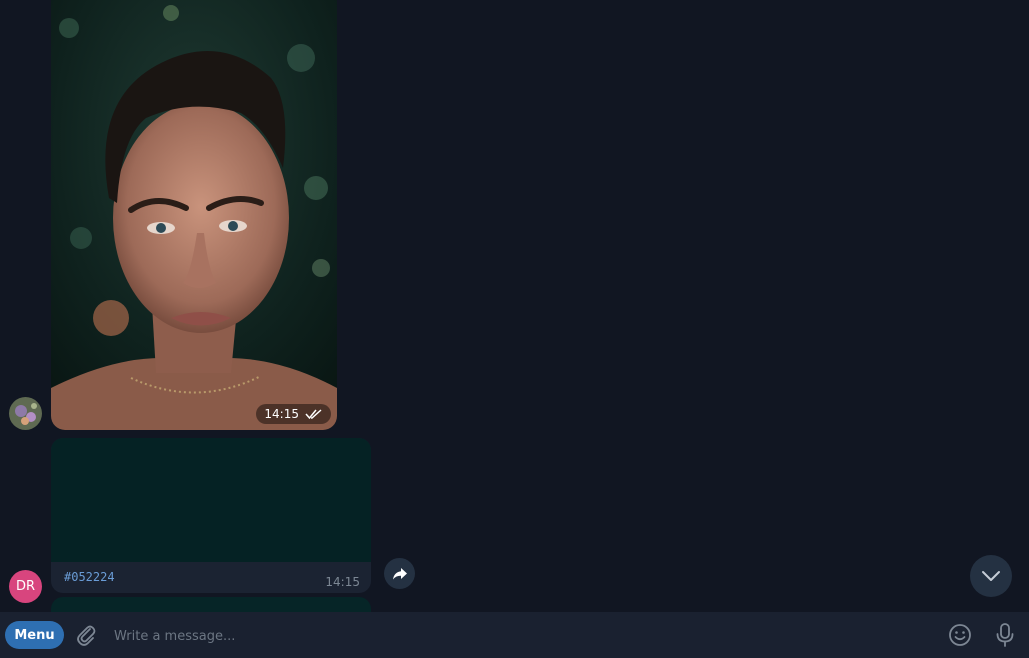  I want to click on color-message-time: 14:15, so click(342, 582).